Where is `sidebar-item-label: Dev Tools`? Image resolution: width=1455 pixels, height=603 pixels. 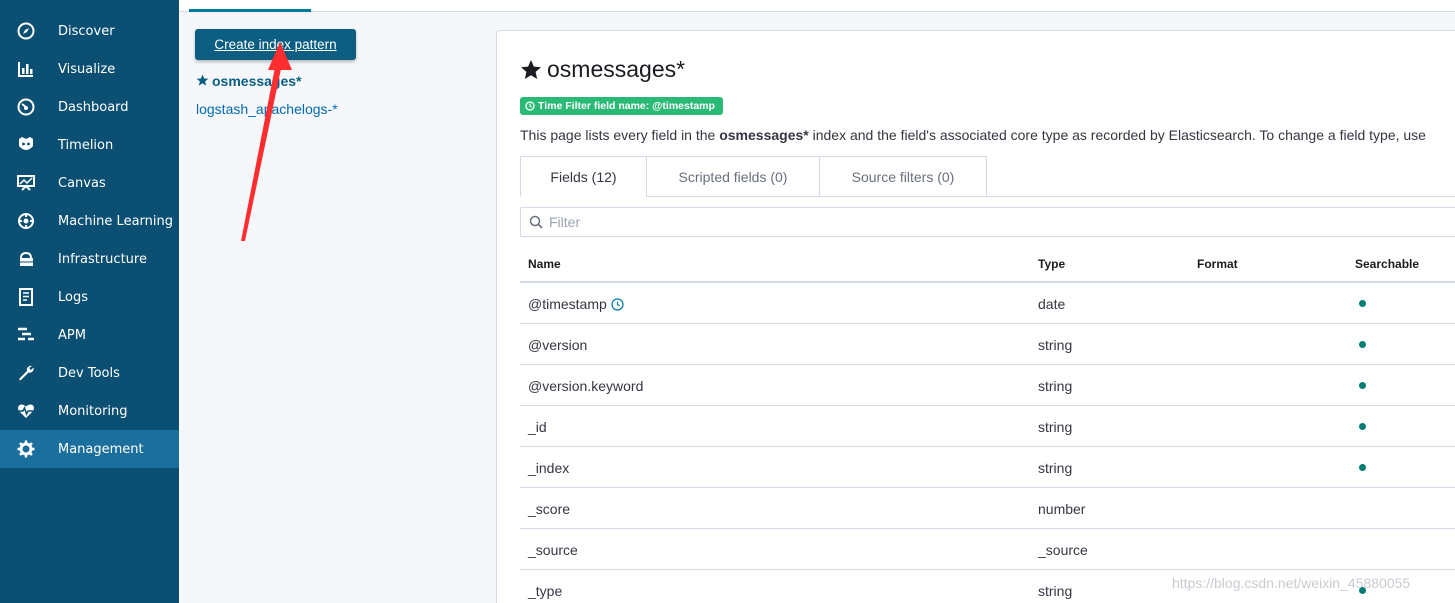
sidebar-item-label: Dev Tools is located at coordinates (89, 373).